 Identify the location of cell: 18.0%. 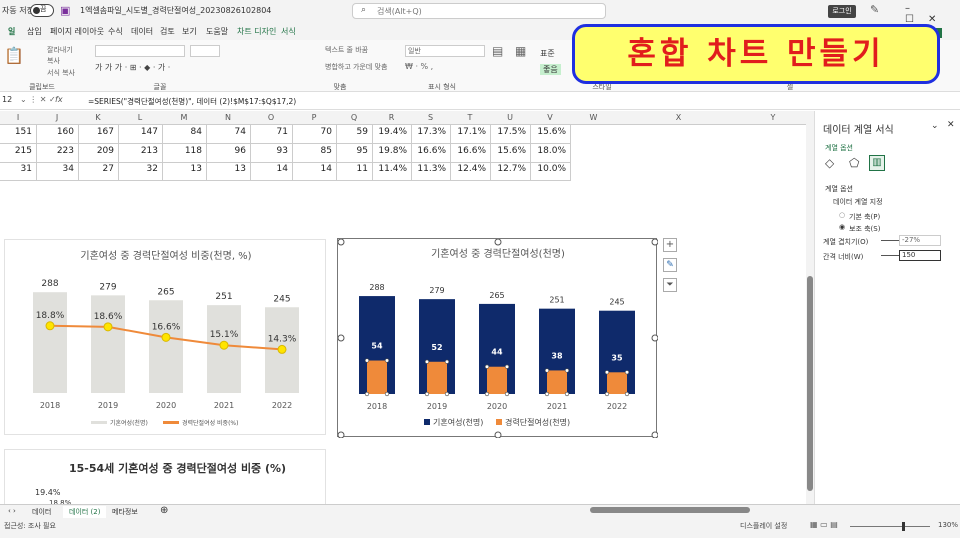
(550, 151).